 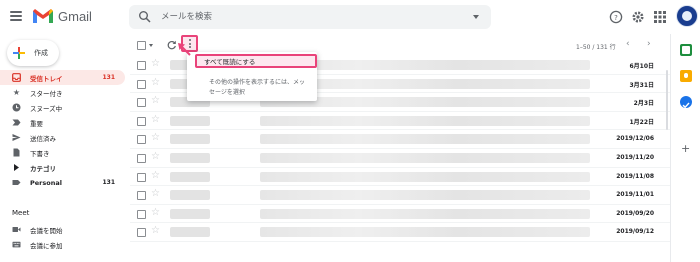 What do you see at coordinates (638, 17) in the screenshot?
I see `gear-icon` at bounding box center [638, 17].